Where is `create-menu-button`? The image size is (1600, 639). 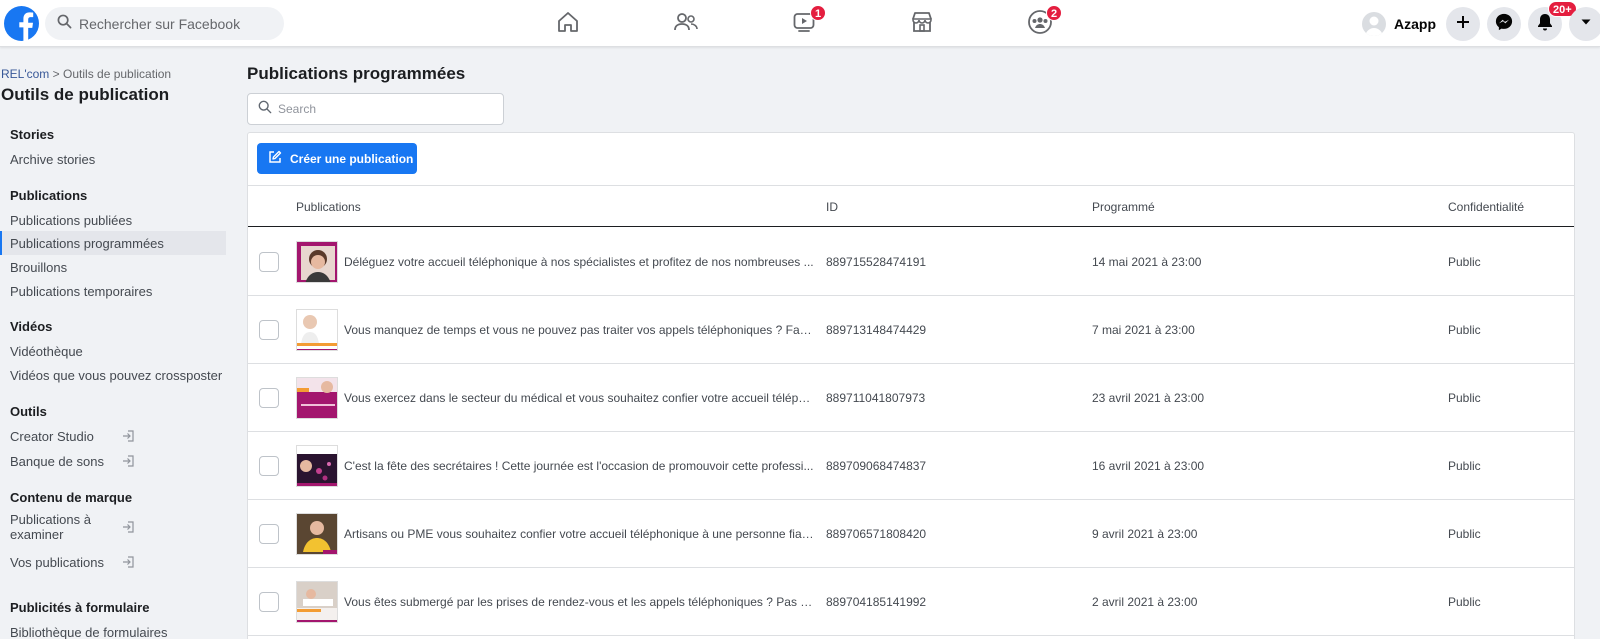 create-menu-button is located at coordinates (1463, 24).